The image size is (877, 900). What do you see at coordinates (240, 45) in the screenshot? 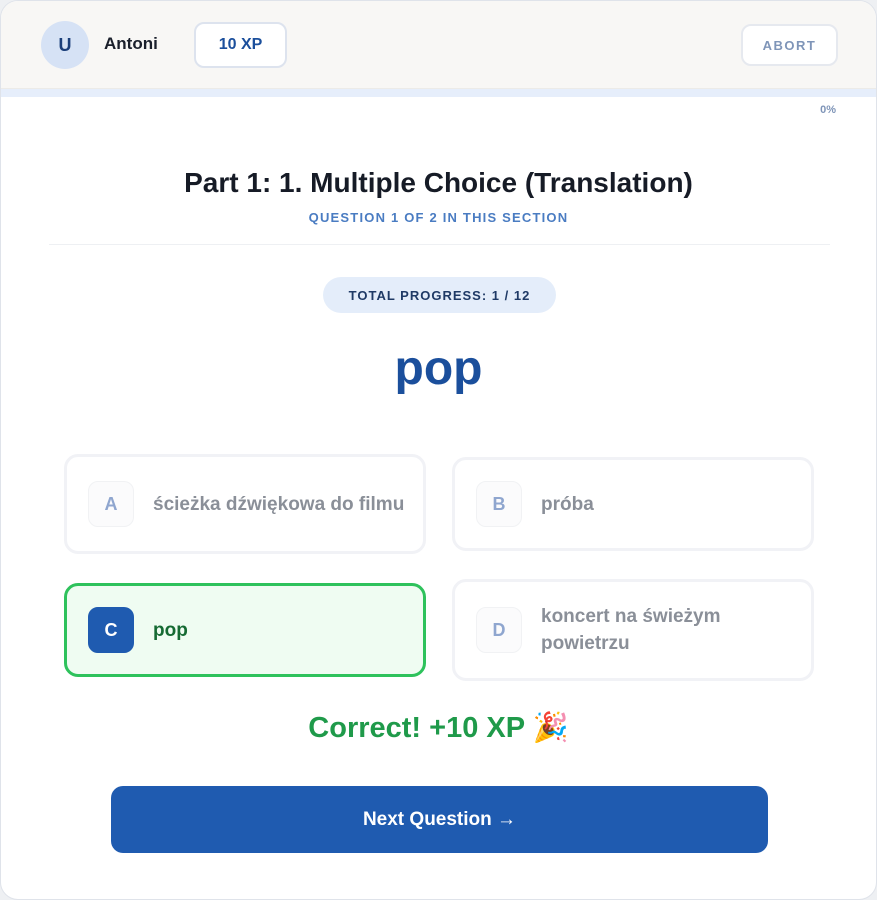
I see `xp-badge: 10 XP` at bounding box center [240, 45].